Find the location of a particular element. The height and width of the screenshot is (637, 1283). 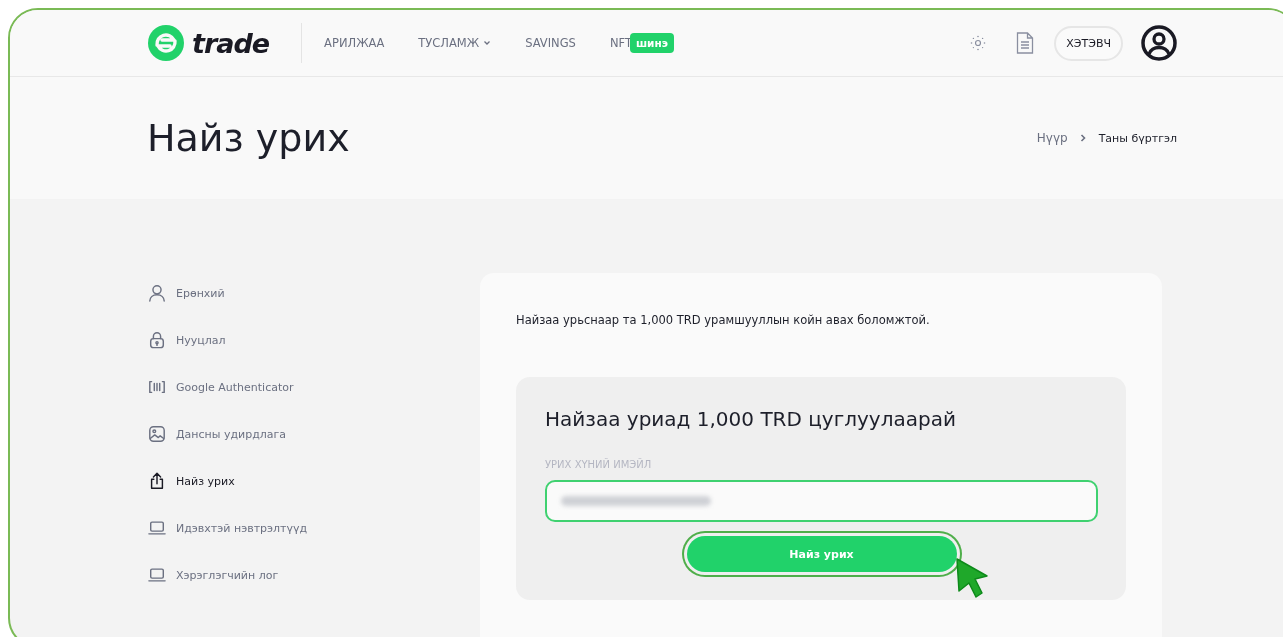

nav-link: ТУСЛАМЖ is located at coordinates (455, 43).